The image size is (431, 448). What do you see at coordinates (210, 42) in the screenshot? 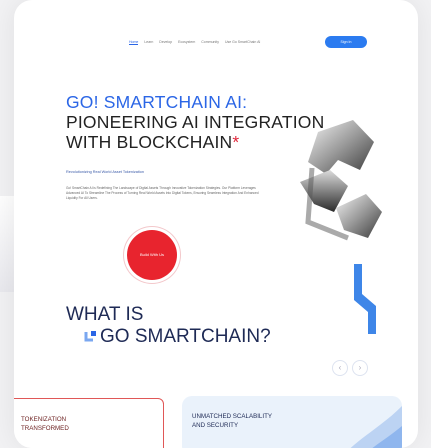
I see `nav-link-community: Community` at bounding box center [210, 42].